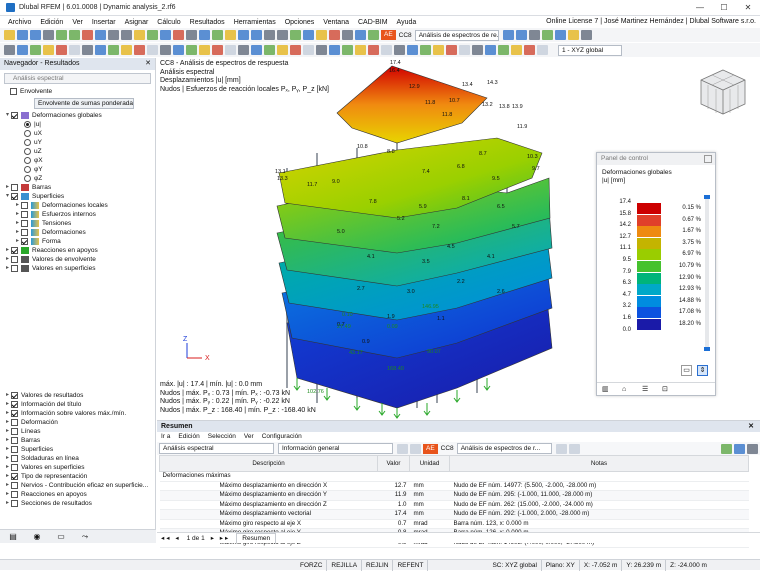 The image size is (760, 571). What do you see at coordinates (415, 448) in the screenshot?
I see `next-icon` at bounding box center [415, 448].